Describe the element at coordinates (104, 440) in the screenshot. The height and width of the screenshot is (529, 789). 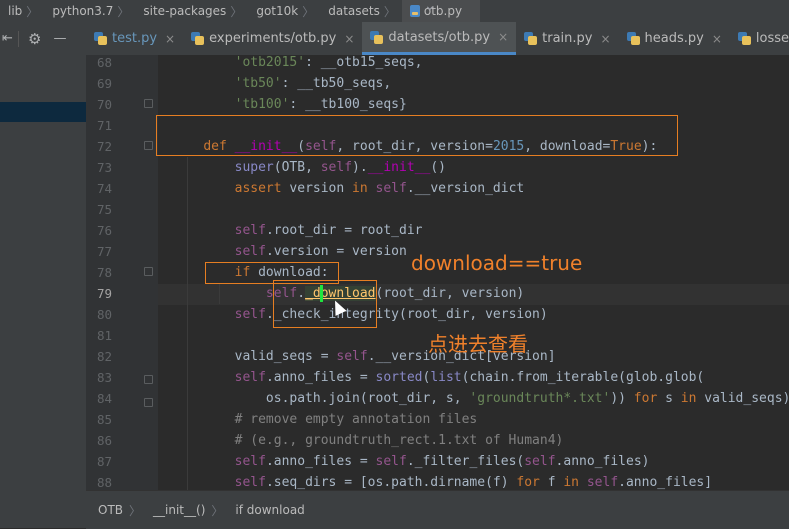
I see `line-number: 86` at that location.